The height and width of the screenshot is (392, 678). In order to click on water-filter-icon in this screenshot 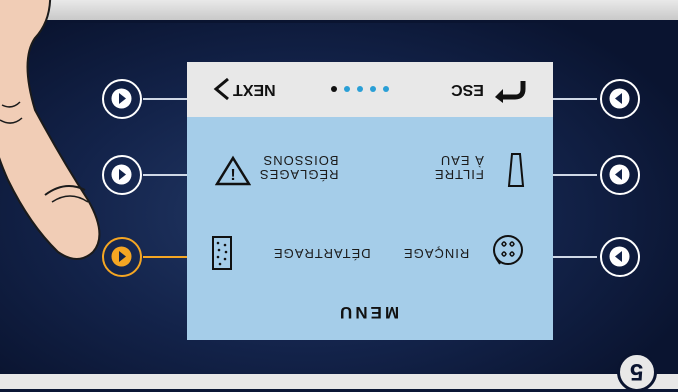, I will do `click(516, 170)`.